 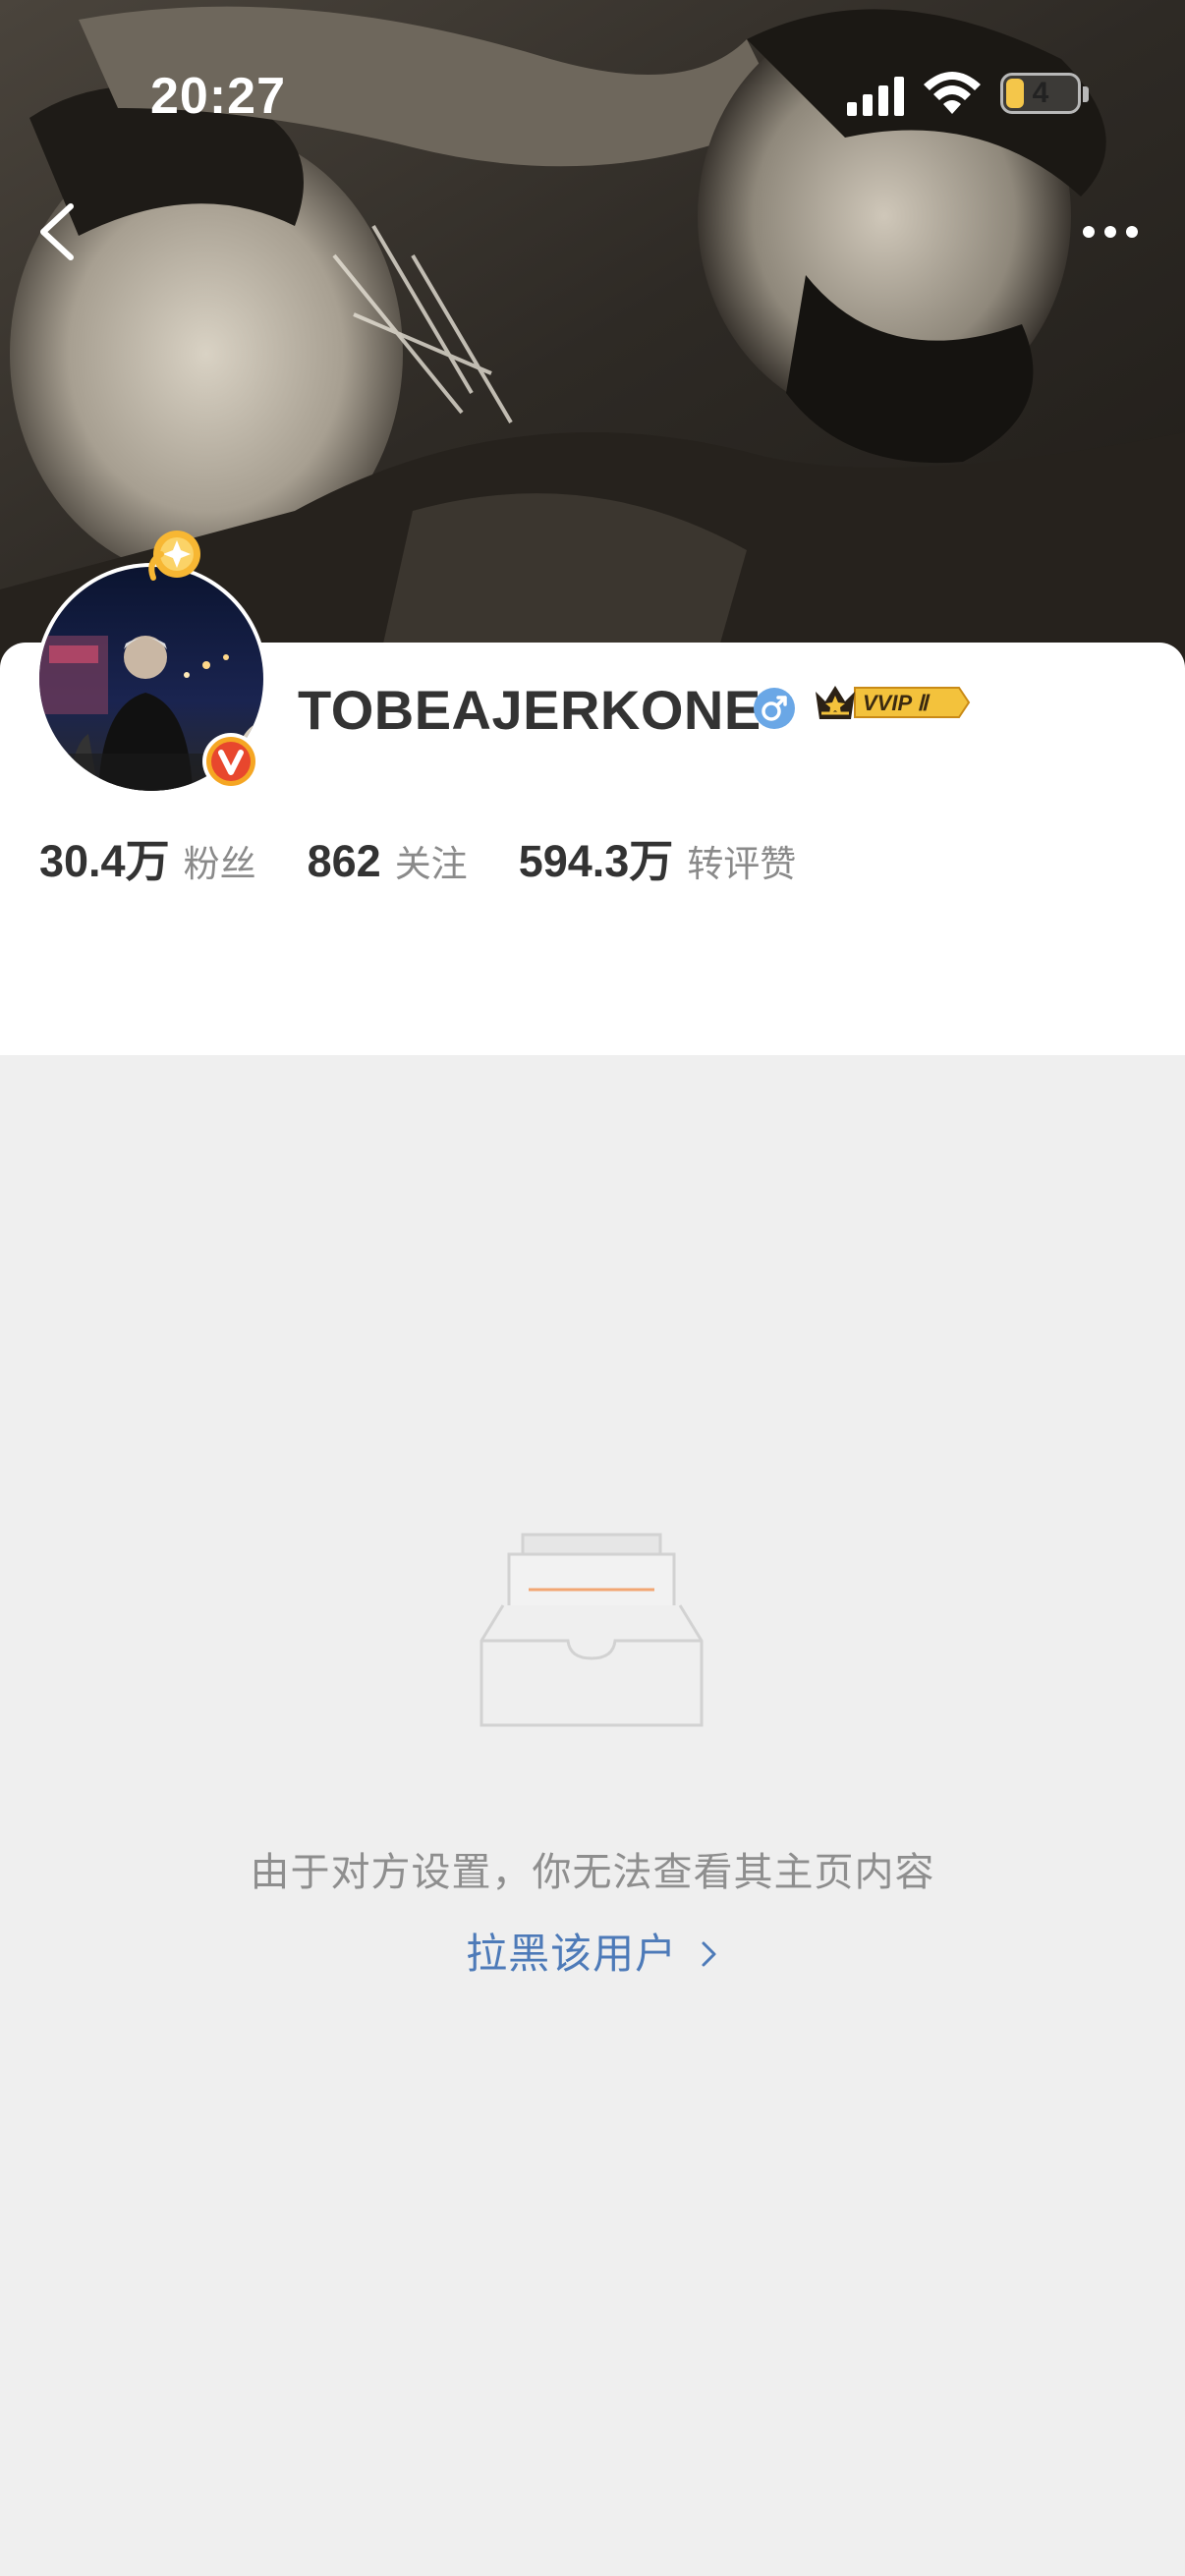 I want to click on more-button, so click(x=1114, y=232).